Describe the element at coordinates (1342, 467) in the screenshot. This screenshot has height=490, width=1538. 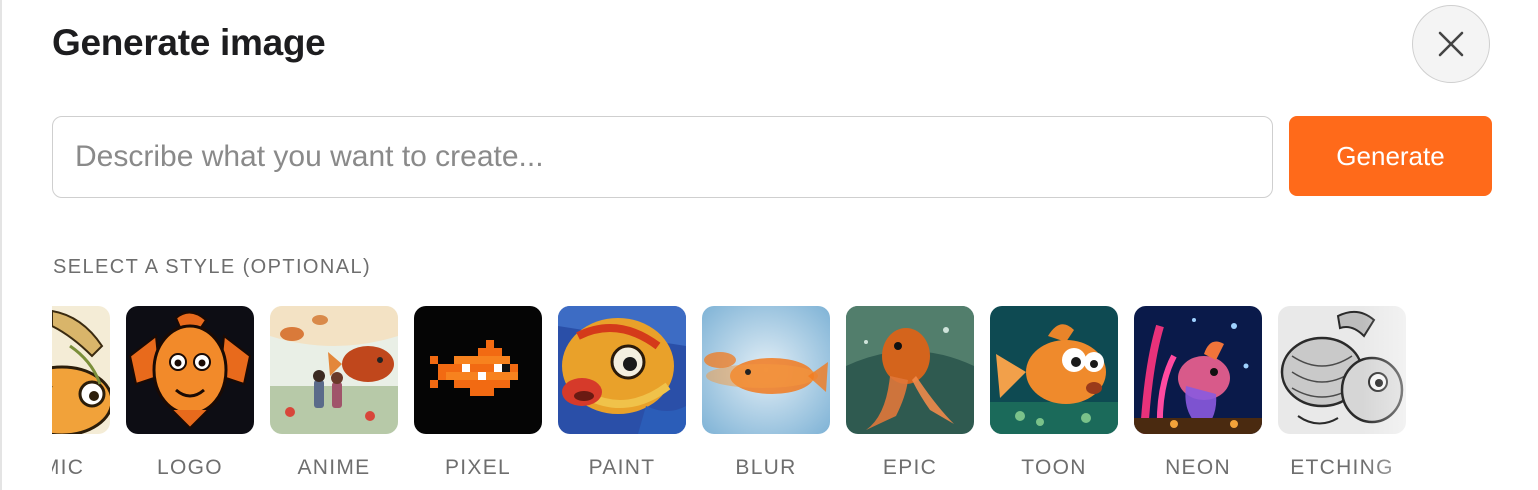
I see `style-label: ETCHING` at that location.